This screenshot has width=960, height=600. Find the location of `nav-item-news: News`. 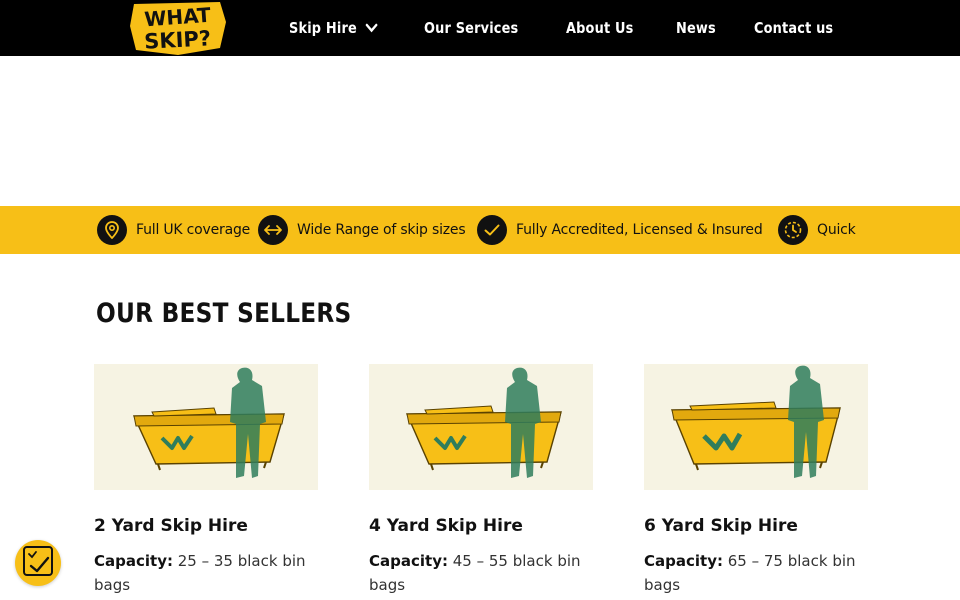

nav-item-news: News is located at coordinates (696, 28).